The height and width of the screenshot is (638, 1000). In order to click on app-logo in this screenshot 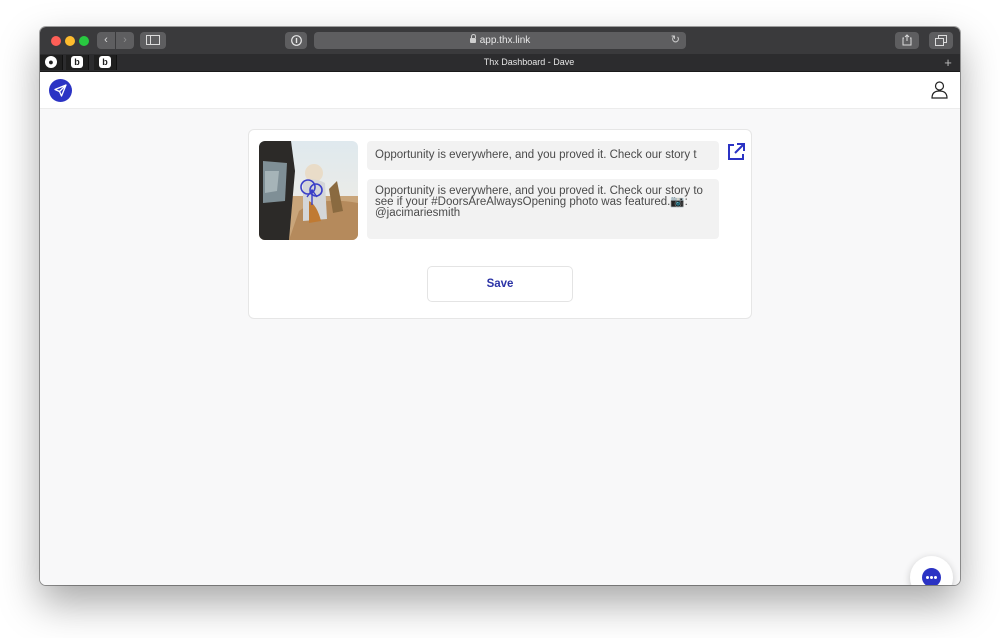, I will do `click(60, 90)`.